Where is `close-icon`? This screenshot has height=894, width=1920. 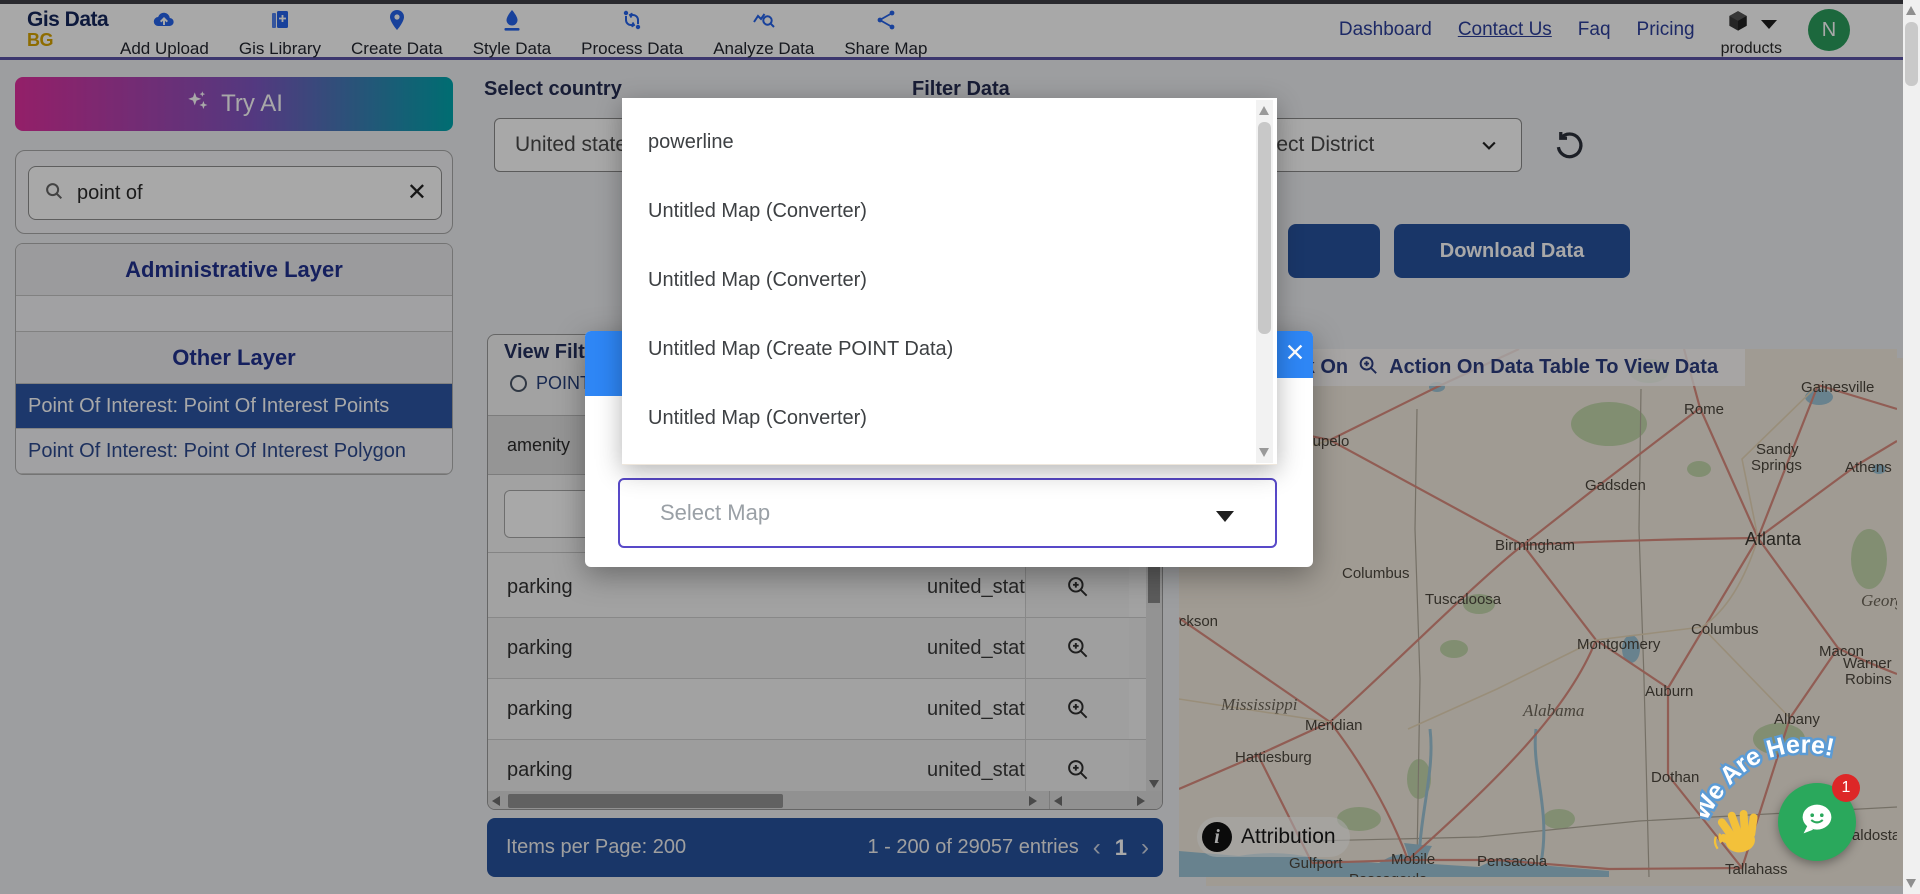
close-icon is located at coordinates (1295, 354).